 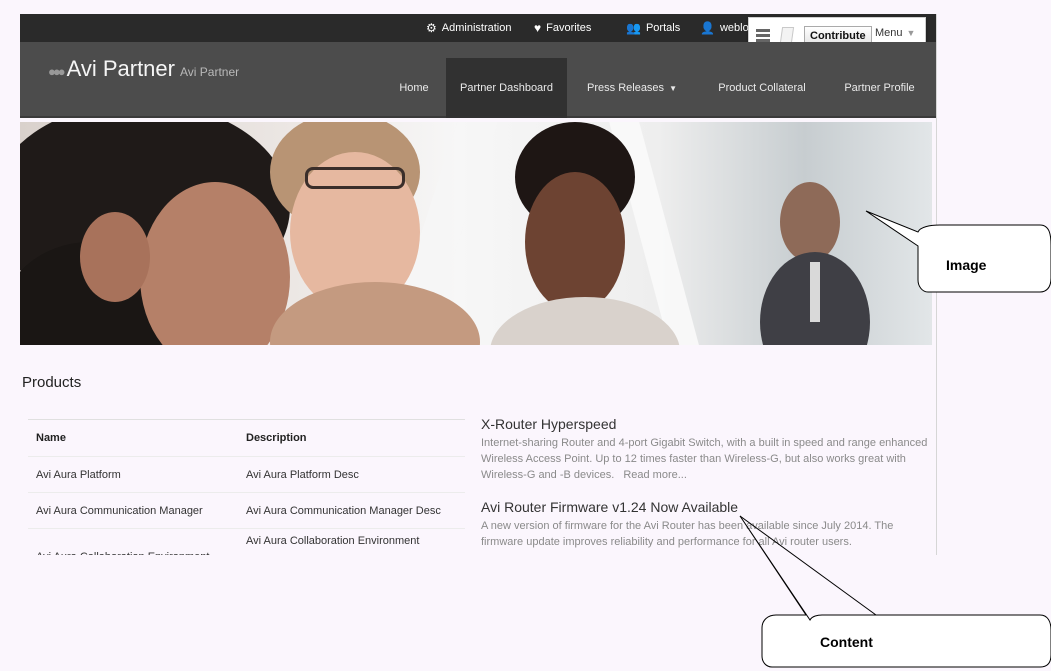 I want to click on image-callout-label: Image, so click(x=966, y=265).